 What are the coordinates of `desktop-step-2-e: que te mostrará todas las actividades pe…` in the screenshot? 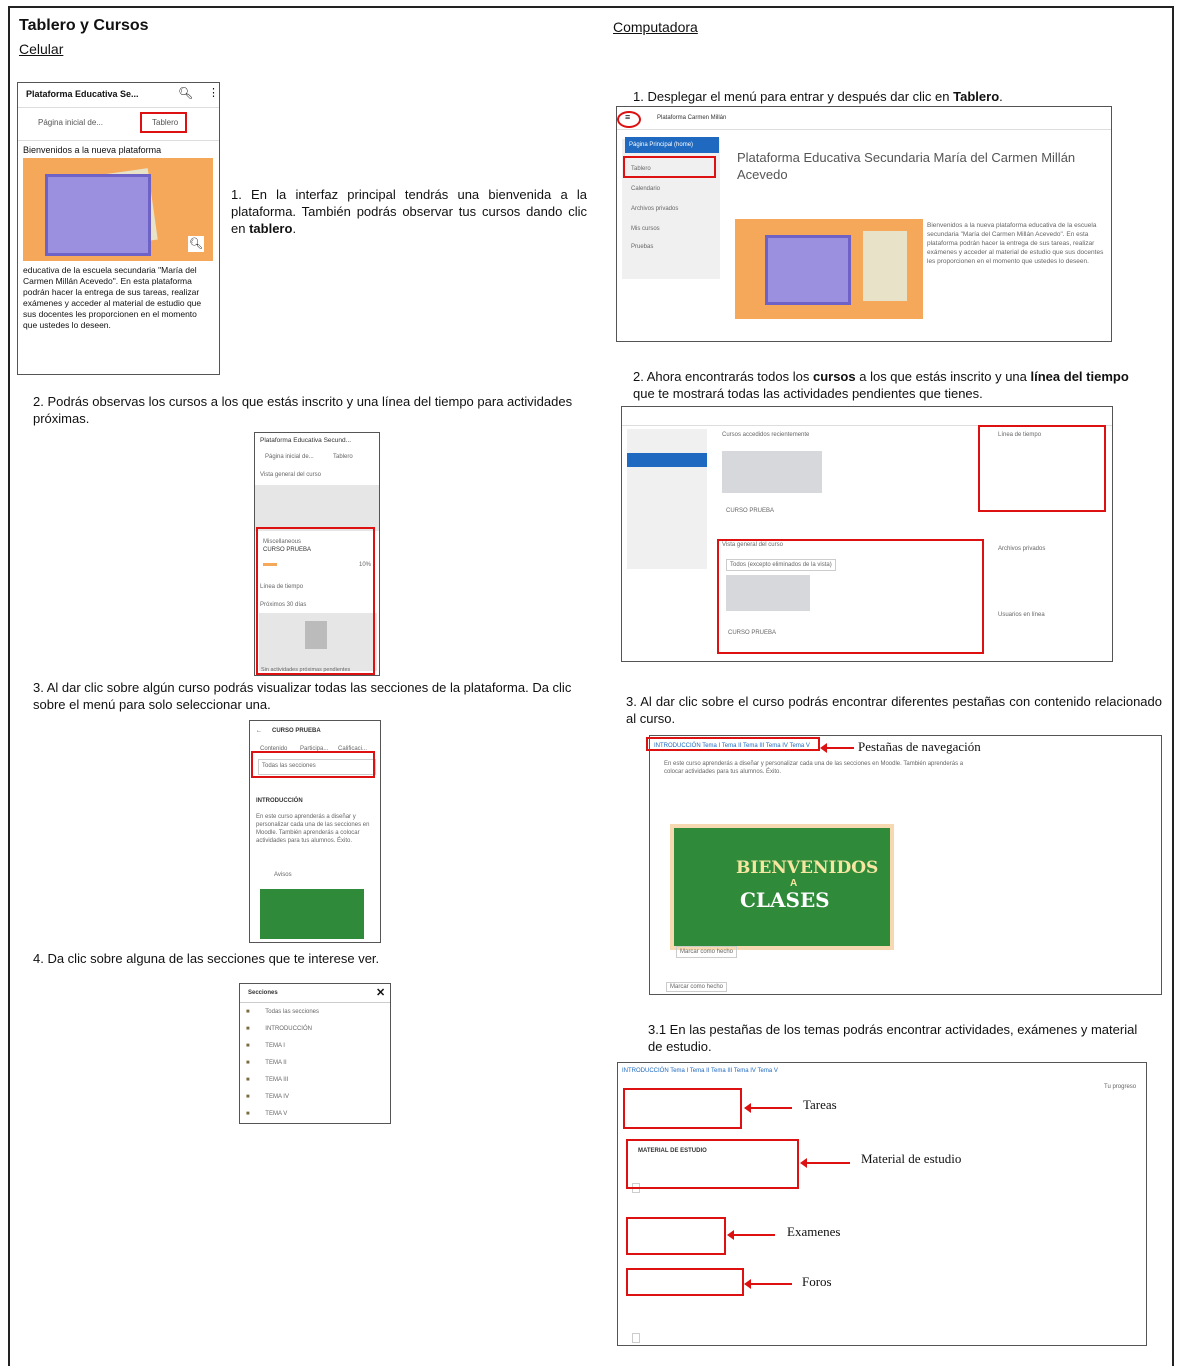 It's located at (808, 393).